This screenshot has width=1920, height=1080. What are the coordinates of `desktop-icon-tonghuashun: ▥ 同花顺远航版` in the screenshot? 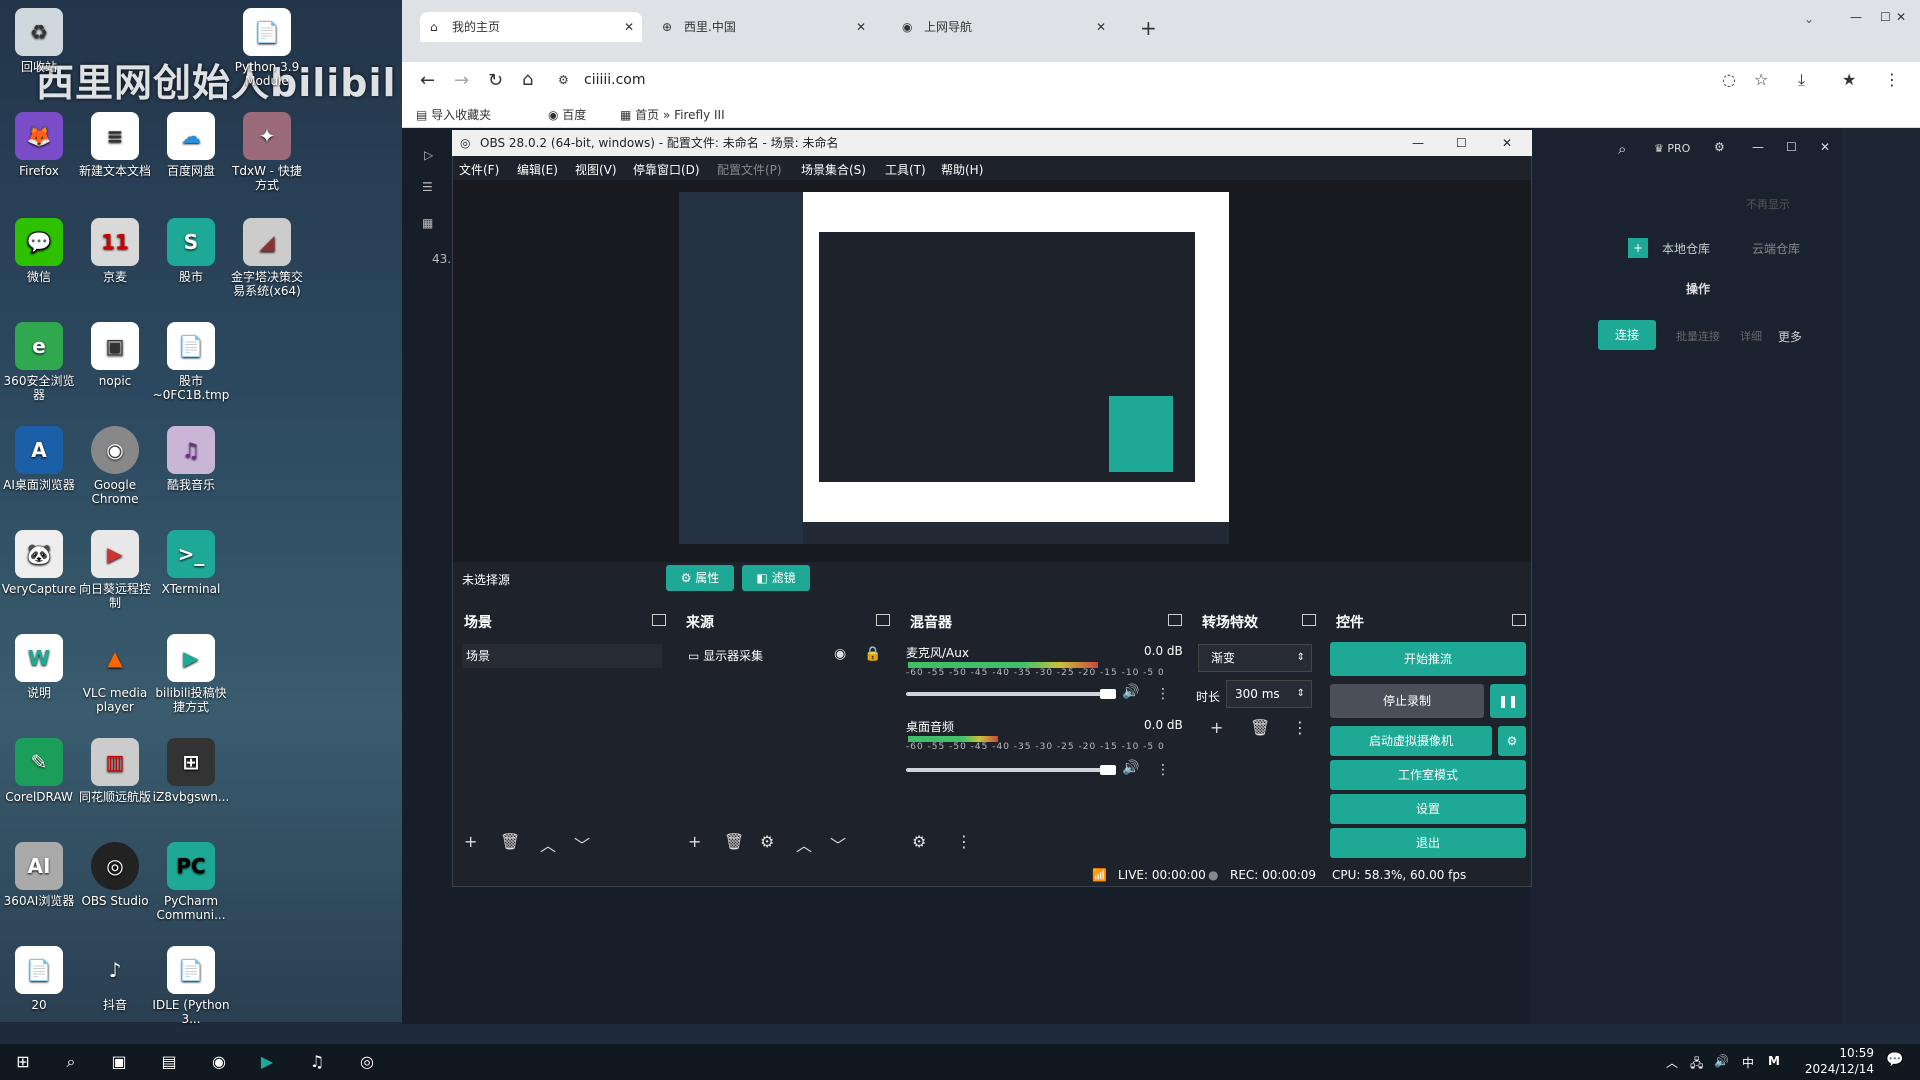 It's located at (115, 771).